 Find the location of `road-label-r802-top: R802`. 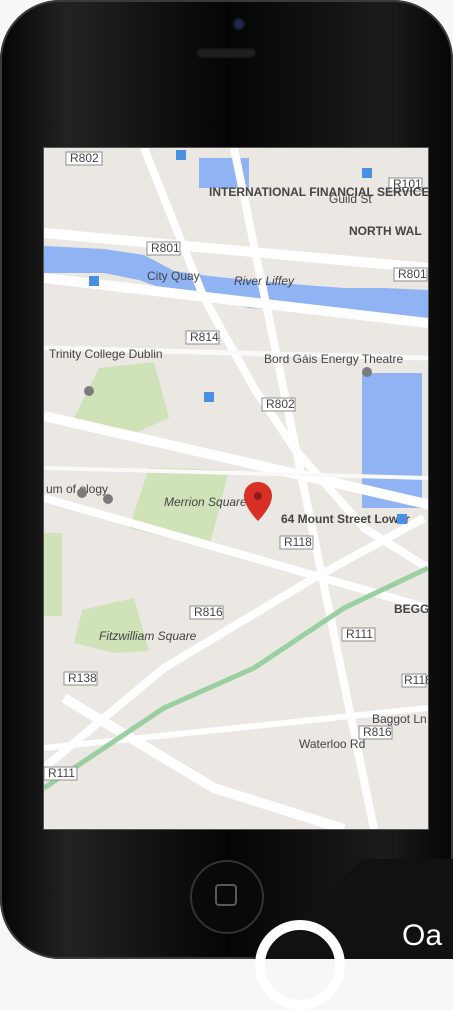

road-label-r802-top: R802 is located at coordinates (84, 158).